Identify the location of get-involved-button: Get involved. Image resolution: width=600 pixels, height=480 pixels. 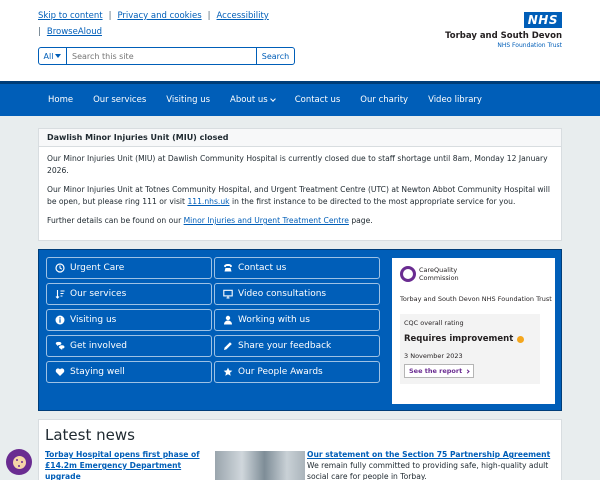
(129, 346).